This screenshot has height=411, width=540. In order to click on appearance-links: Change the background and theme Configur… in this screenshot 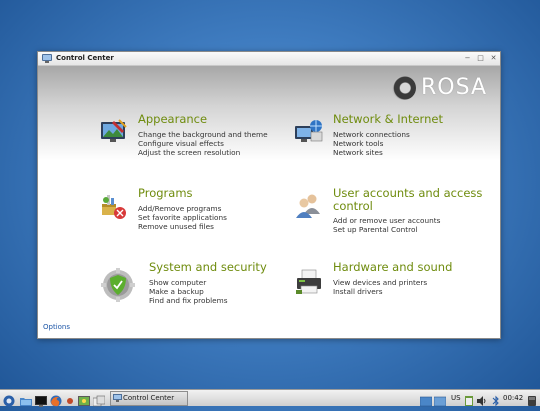, I will do `click(203, 143)`.